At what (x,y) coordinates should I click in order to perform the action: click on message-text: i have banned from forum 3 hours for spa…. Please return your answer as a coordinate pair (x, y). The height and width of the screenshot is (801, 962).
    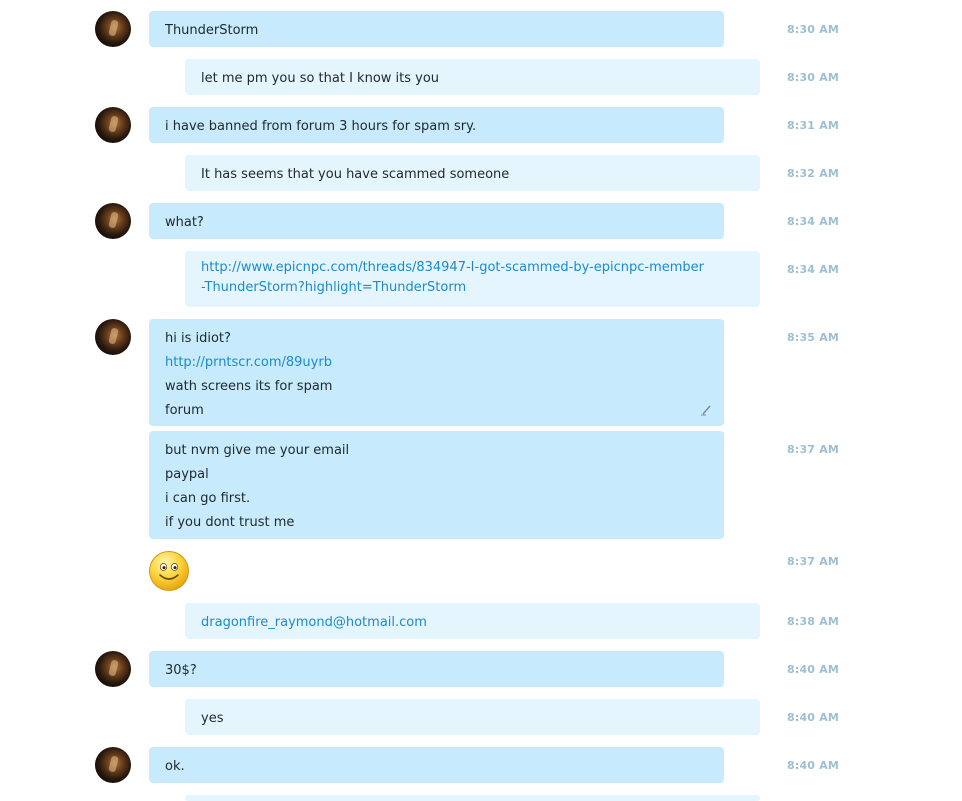
    Looking at the image, I should click on (321, 126).